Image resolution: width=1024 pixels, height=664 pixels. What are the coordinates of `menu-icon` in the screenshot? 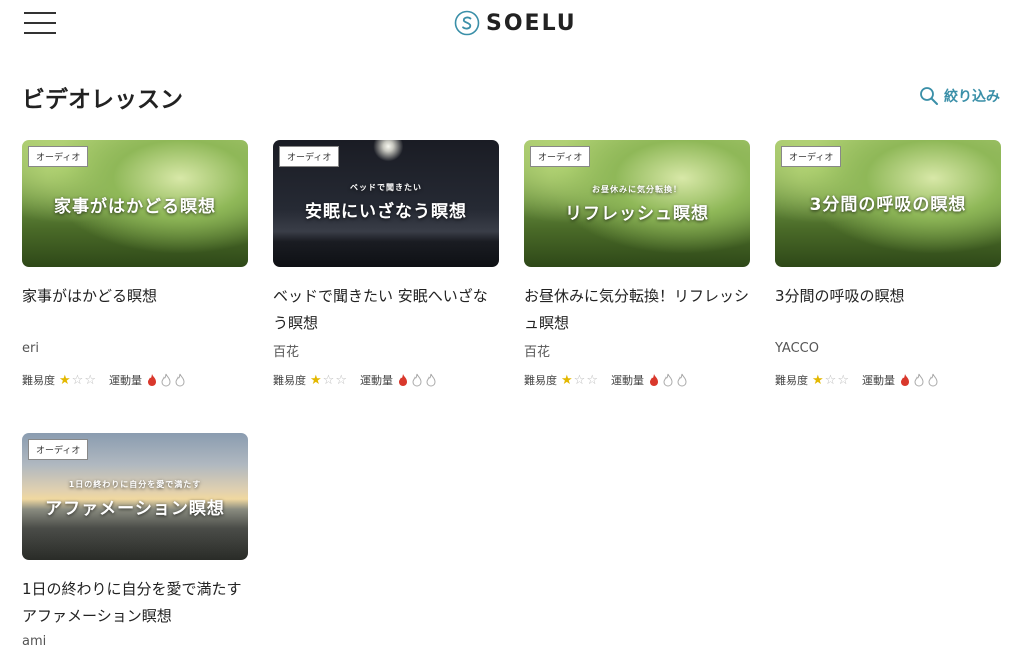 It's located at (40, 23).